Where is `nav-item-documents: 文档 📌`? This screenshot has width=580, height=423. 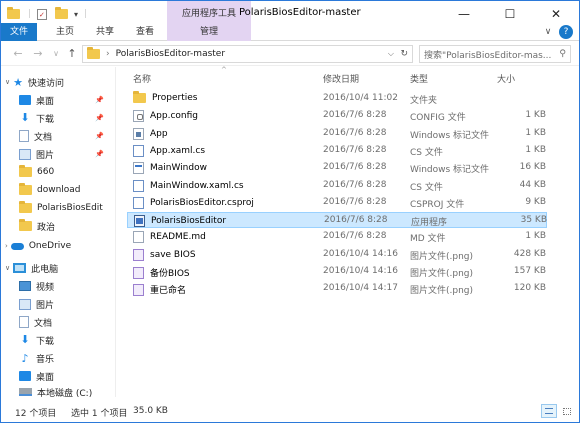 nav-item-documents: 文档 📌 is located at coordinates (75, 136).